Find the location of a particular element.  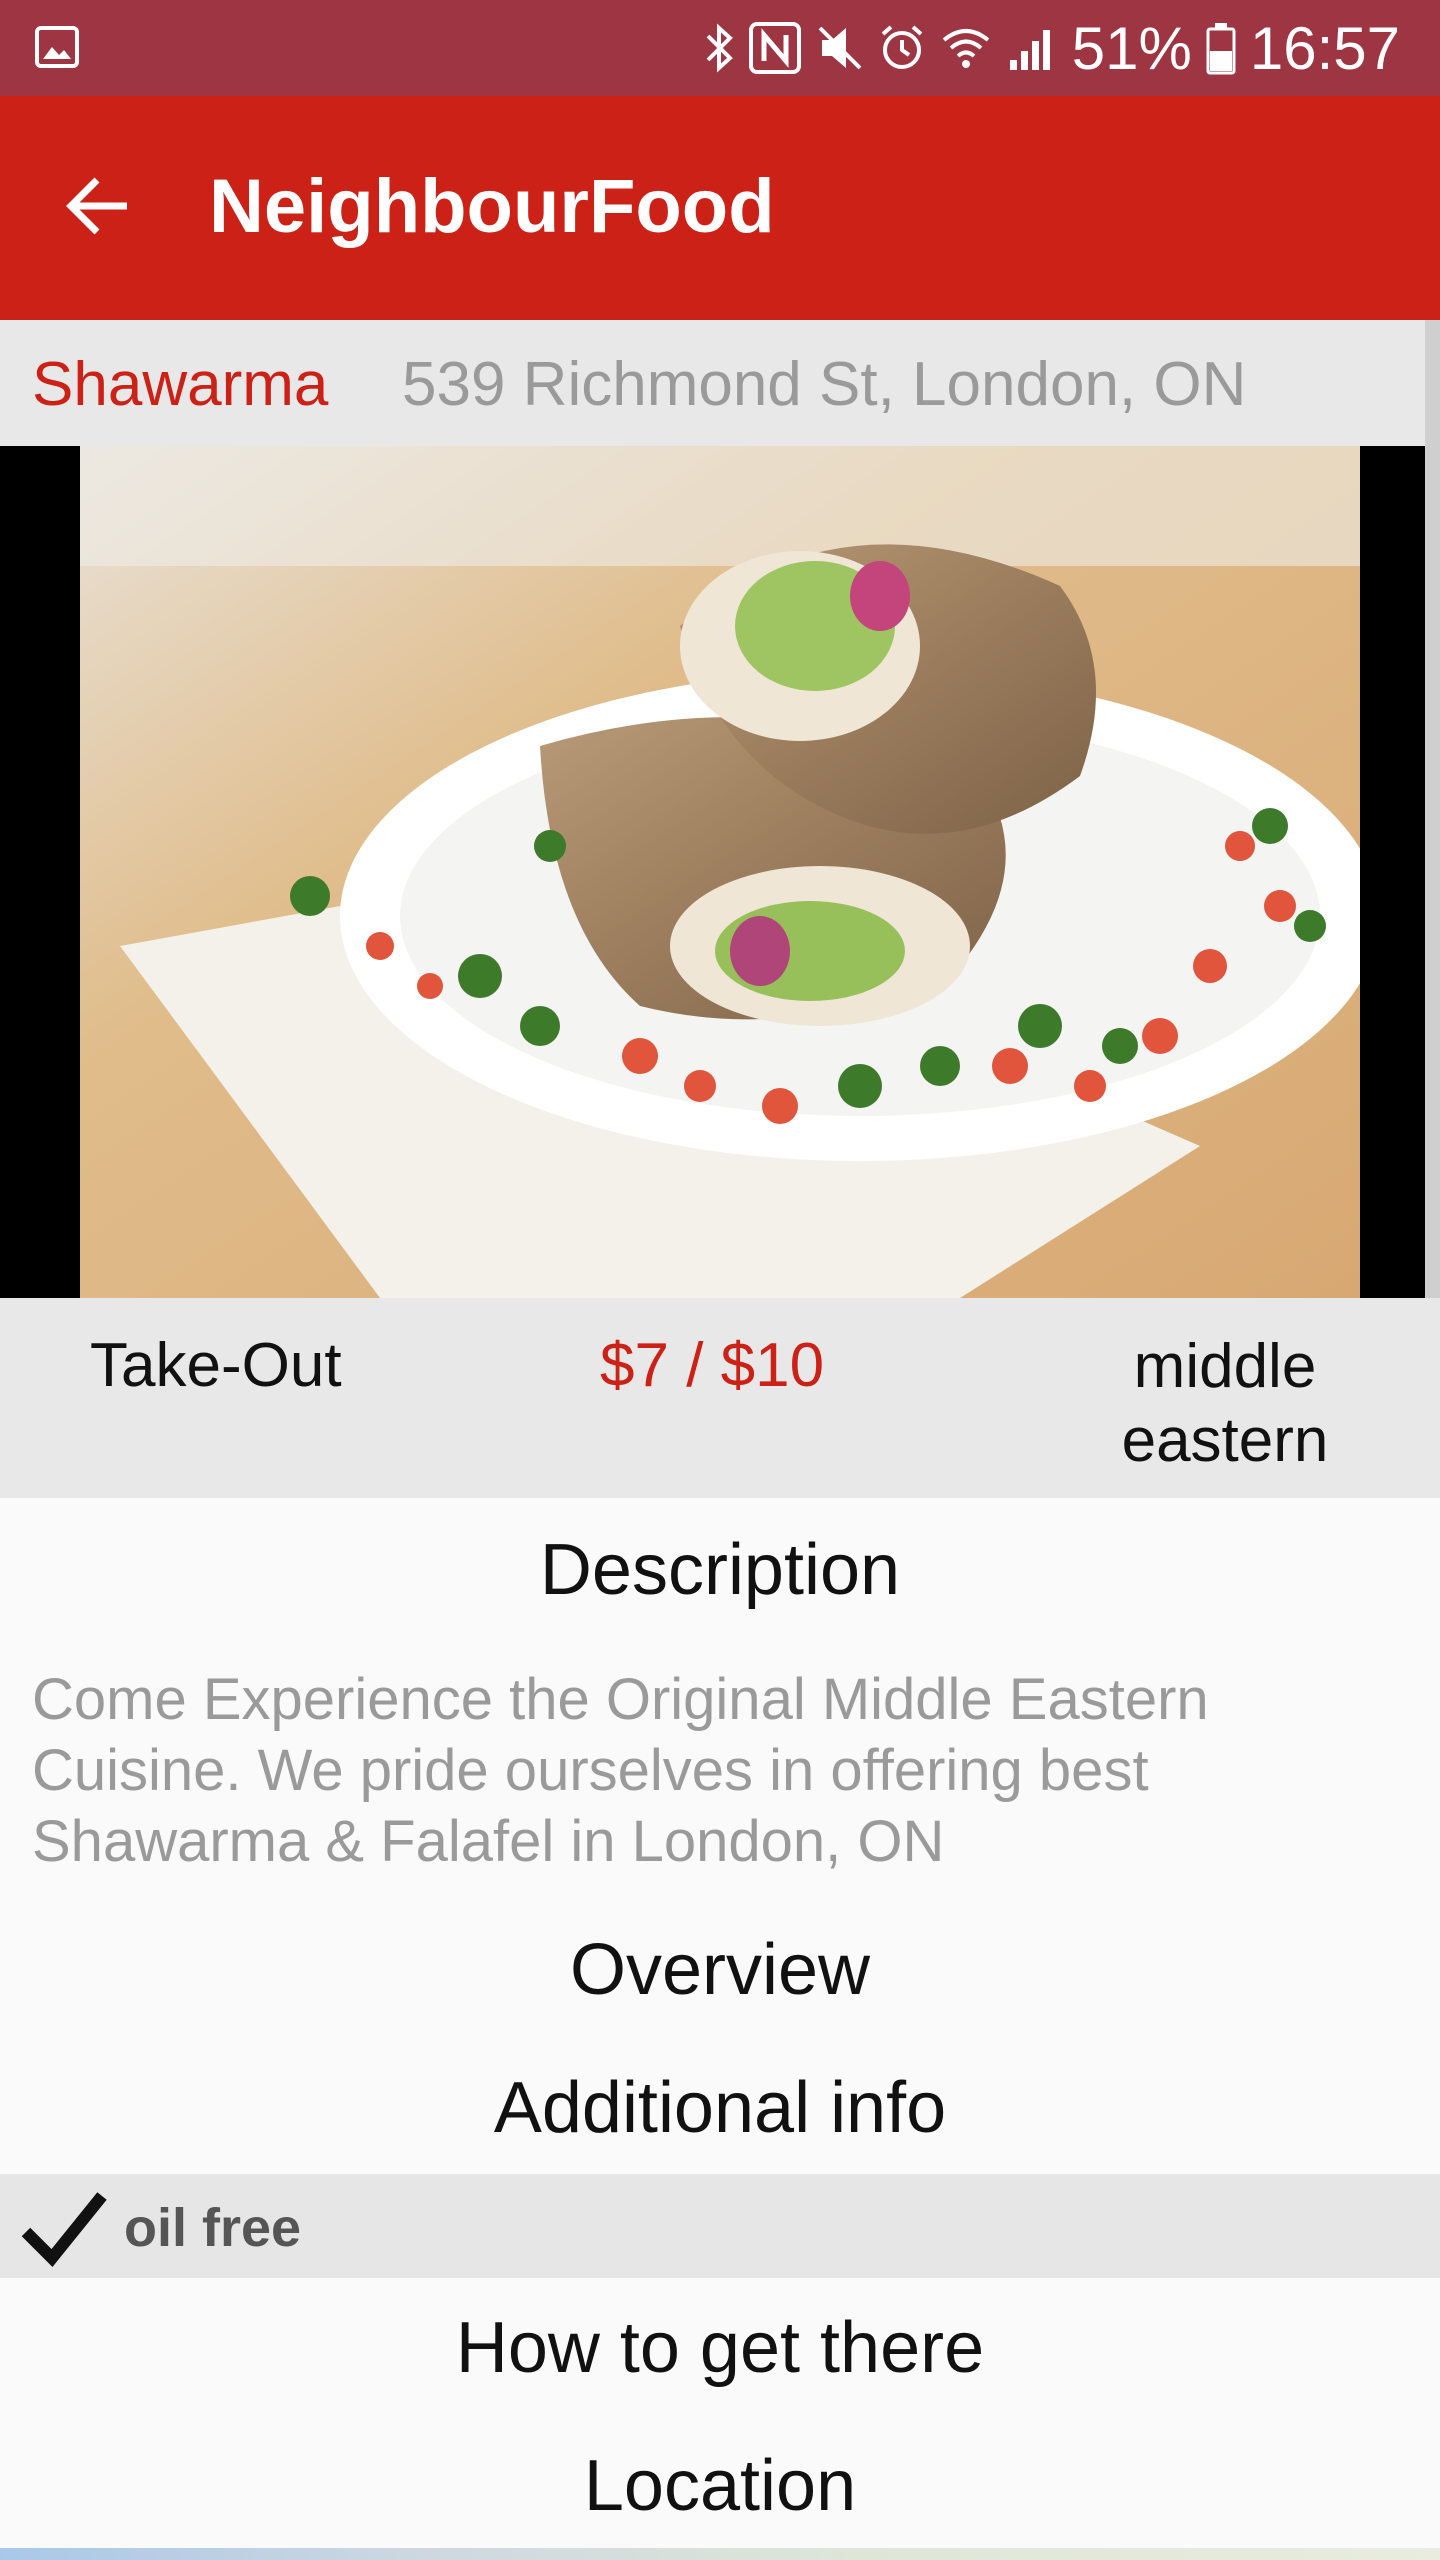

dish-address: 539 Richmond St, London, ON is located at coordinates (824, 385).